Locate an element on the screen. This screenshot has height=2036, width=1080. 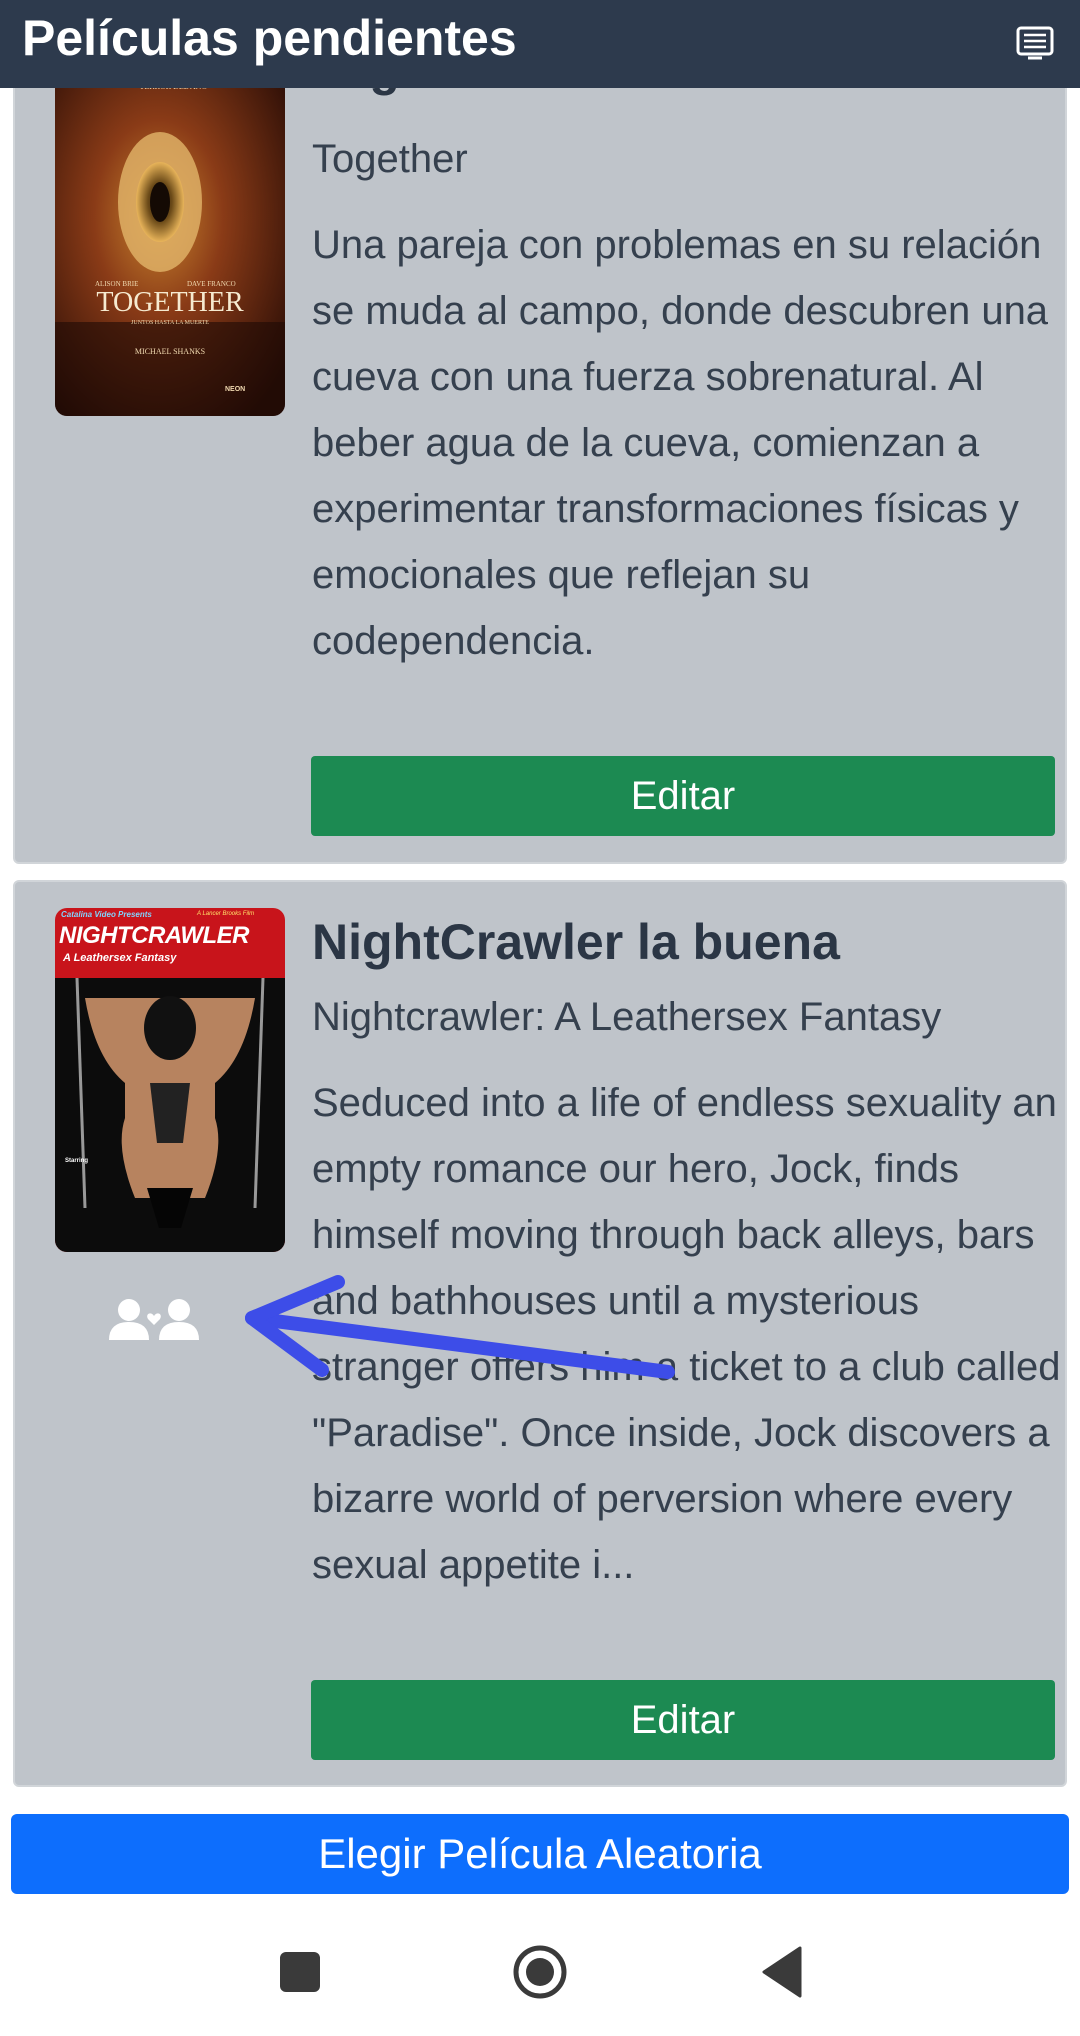
poster-starring: Starring is located at coordinates (77, 1161).